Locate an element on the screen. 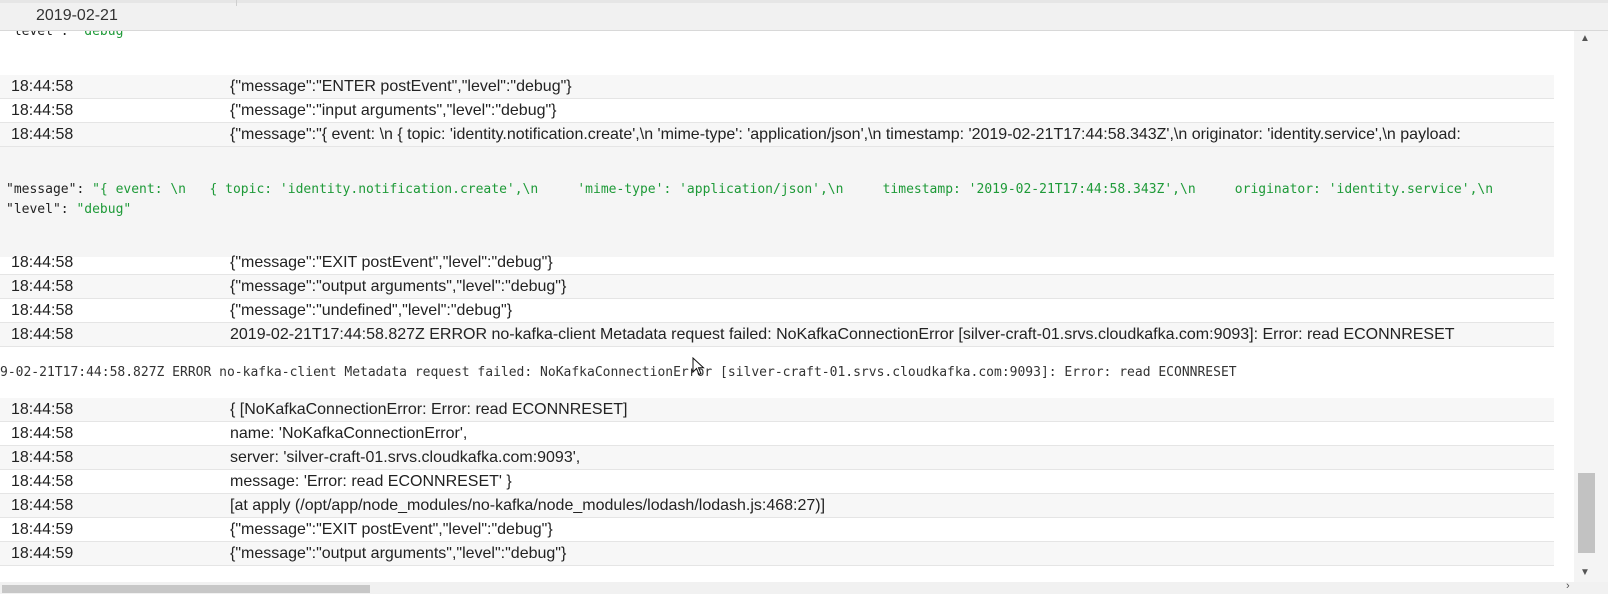 Image resolution: width=1608 pixels, height=594 pixels. horizontal-scrollbar: › is located at coordinates (804, 587).